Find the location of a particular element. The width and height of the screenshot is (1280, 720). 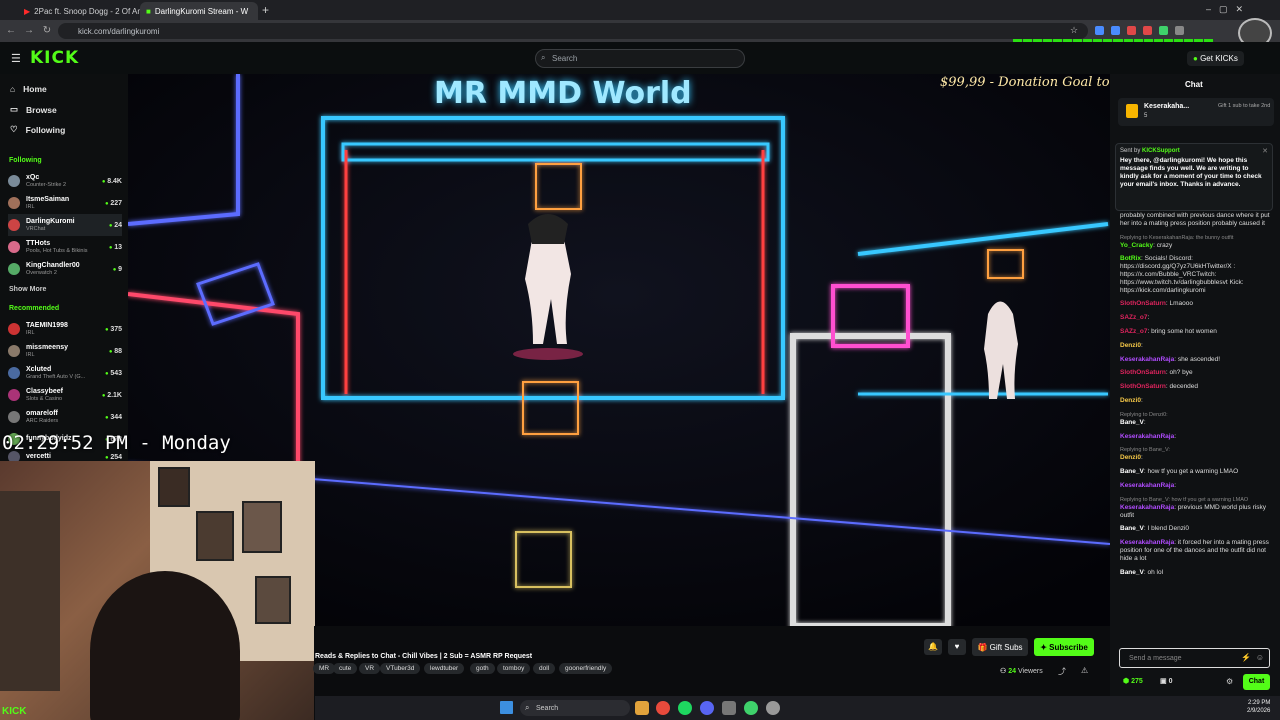

sidebar-item-browse: ▭ Browse is located at coordinates (33, 109).